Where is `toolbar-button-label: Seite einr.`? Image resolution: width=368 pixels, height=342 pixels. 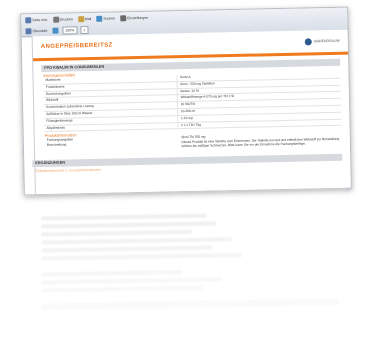
toolbar-button-label: Seite einr. is located at coordinates (40, 19).